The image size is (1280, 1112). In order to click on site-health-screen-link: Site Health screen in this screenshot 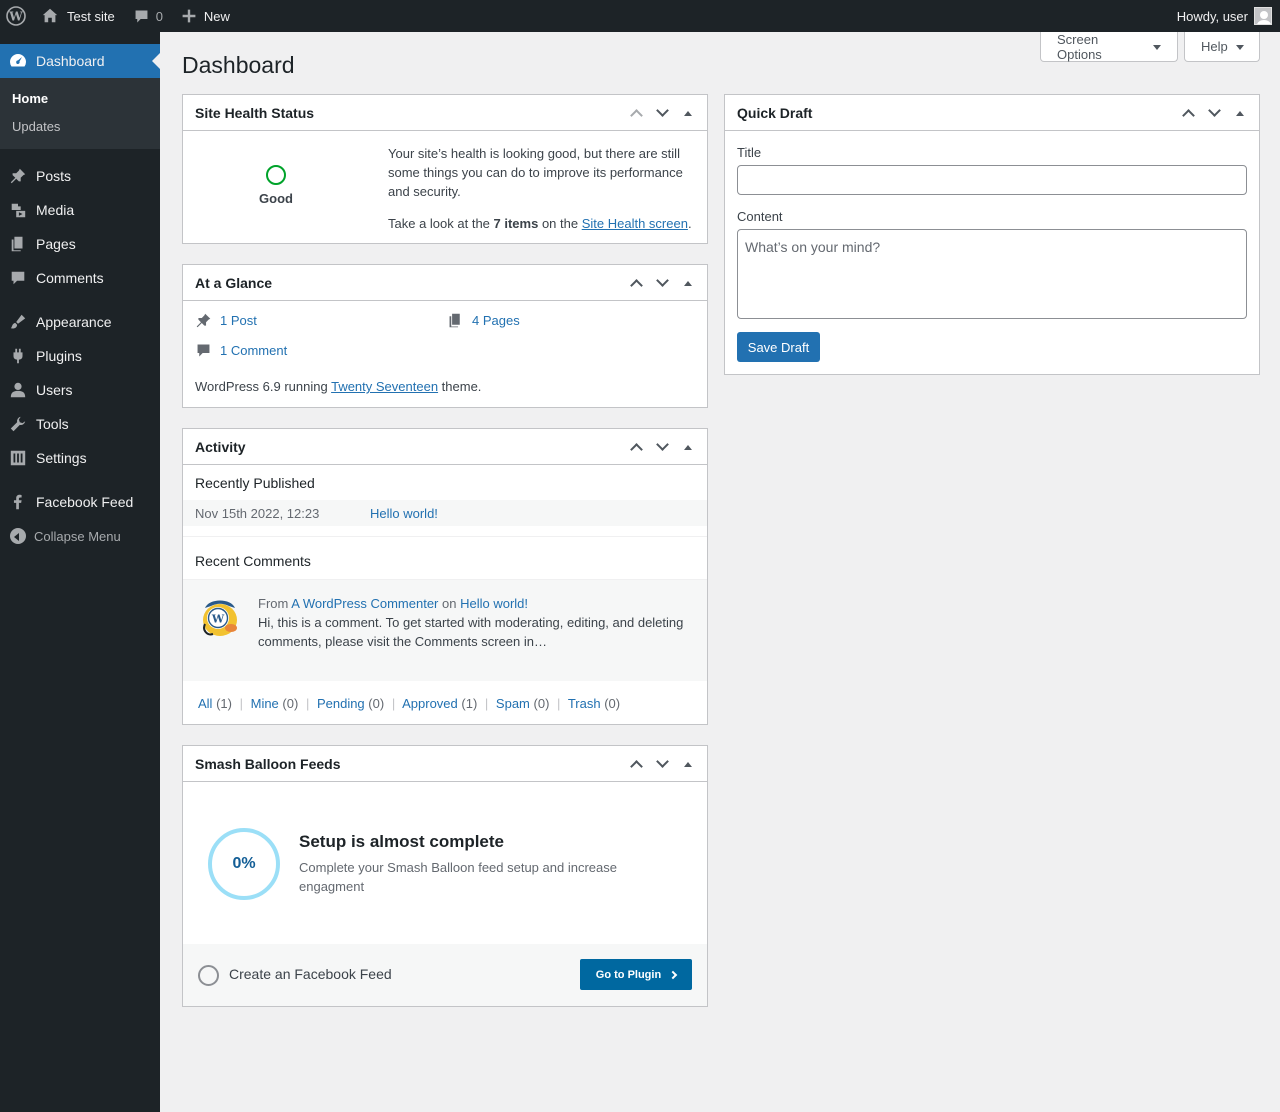, I will do `click(635, 223)`.